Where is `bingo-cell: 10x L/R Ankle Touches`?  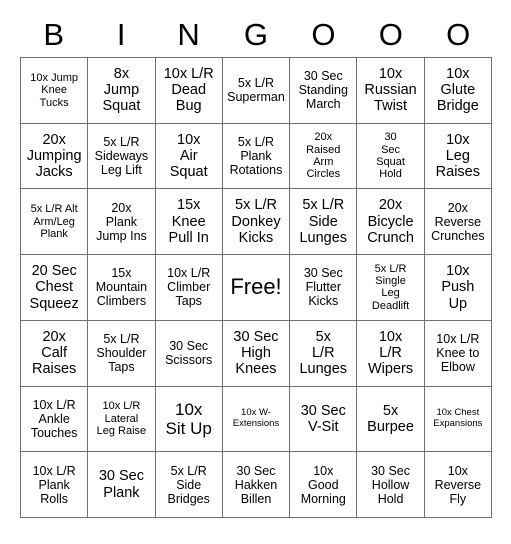
bingo-cell: 10x L/R Ankle Touches is located at coordinates (55, 419).